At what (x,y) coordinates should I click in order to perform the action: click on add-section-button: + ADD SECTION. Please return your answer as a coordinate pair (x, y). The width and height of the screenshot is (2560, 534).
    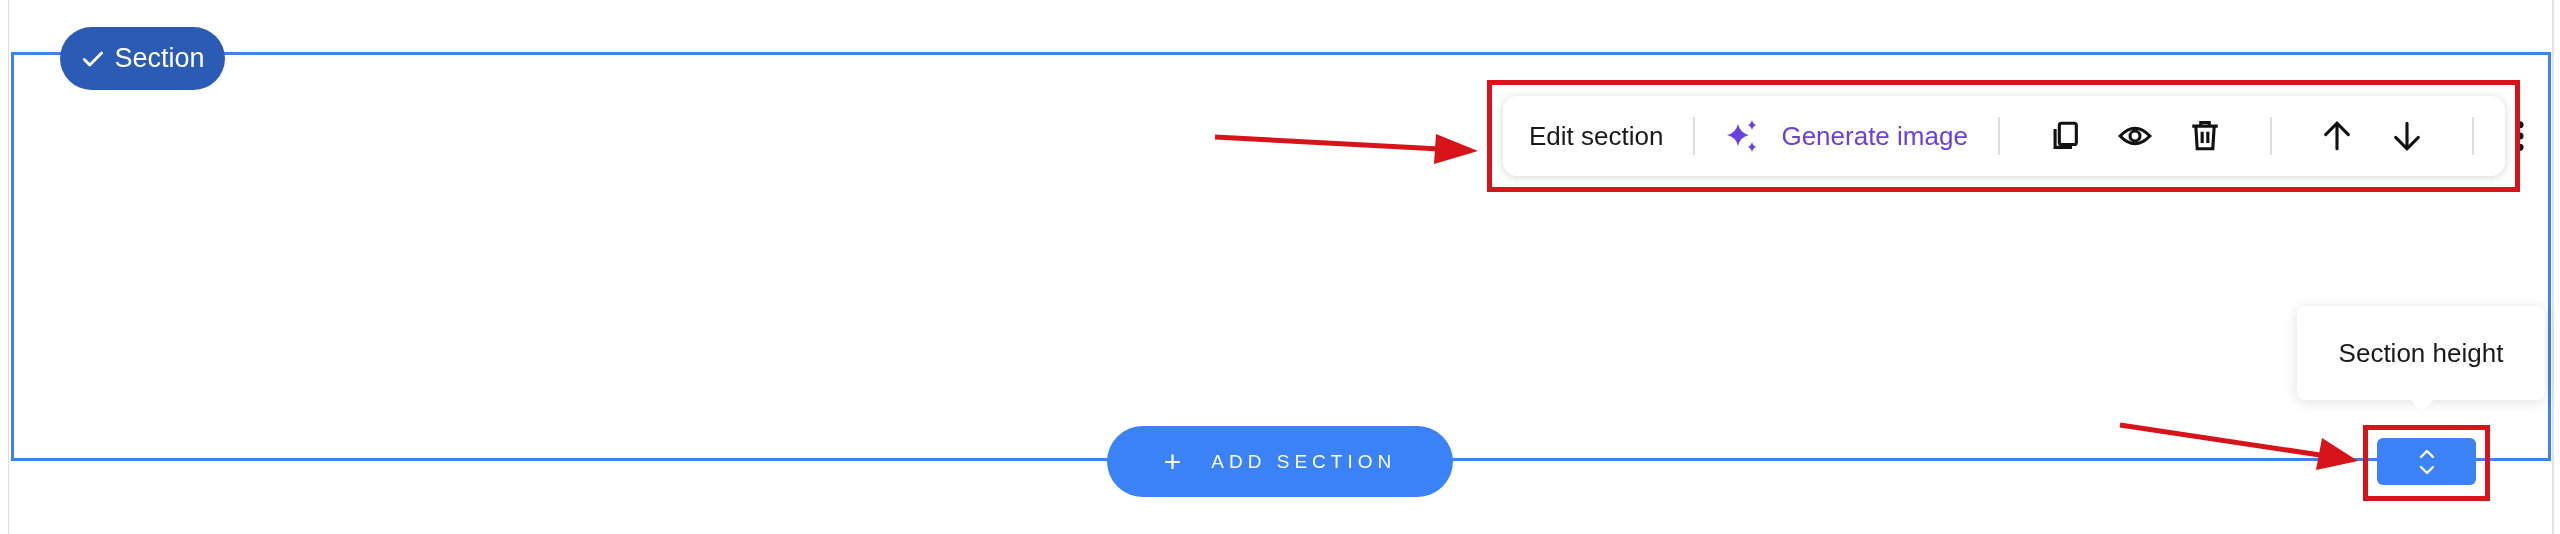
    Looking at the image, I should click on (1280, 461).